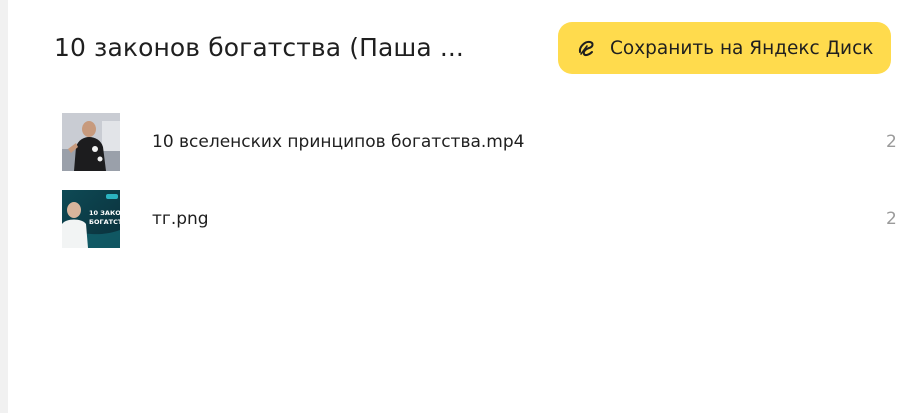 Image resolution: width=900 pixels, height=413 pixels. I want to click on save-to-yandex-disk-button: Сохранить на Яндекс Диск, so click(724, 48).